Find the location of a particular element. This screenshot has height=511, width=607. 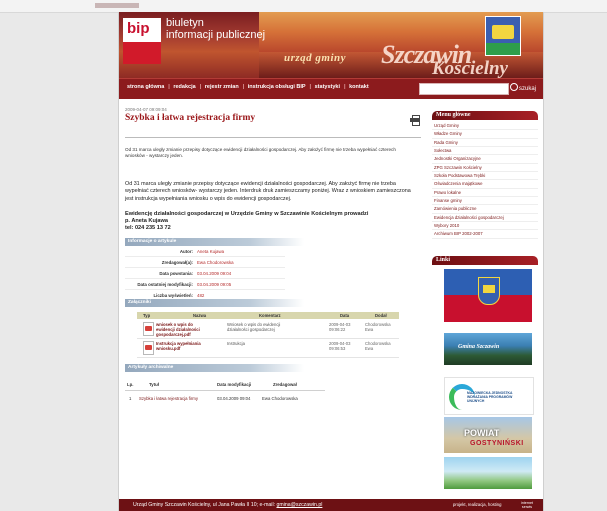

bip-logo-red-block is located at coordinates (142, 53).